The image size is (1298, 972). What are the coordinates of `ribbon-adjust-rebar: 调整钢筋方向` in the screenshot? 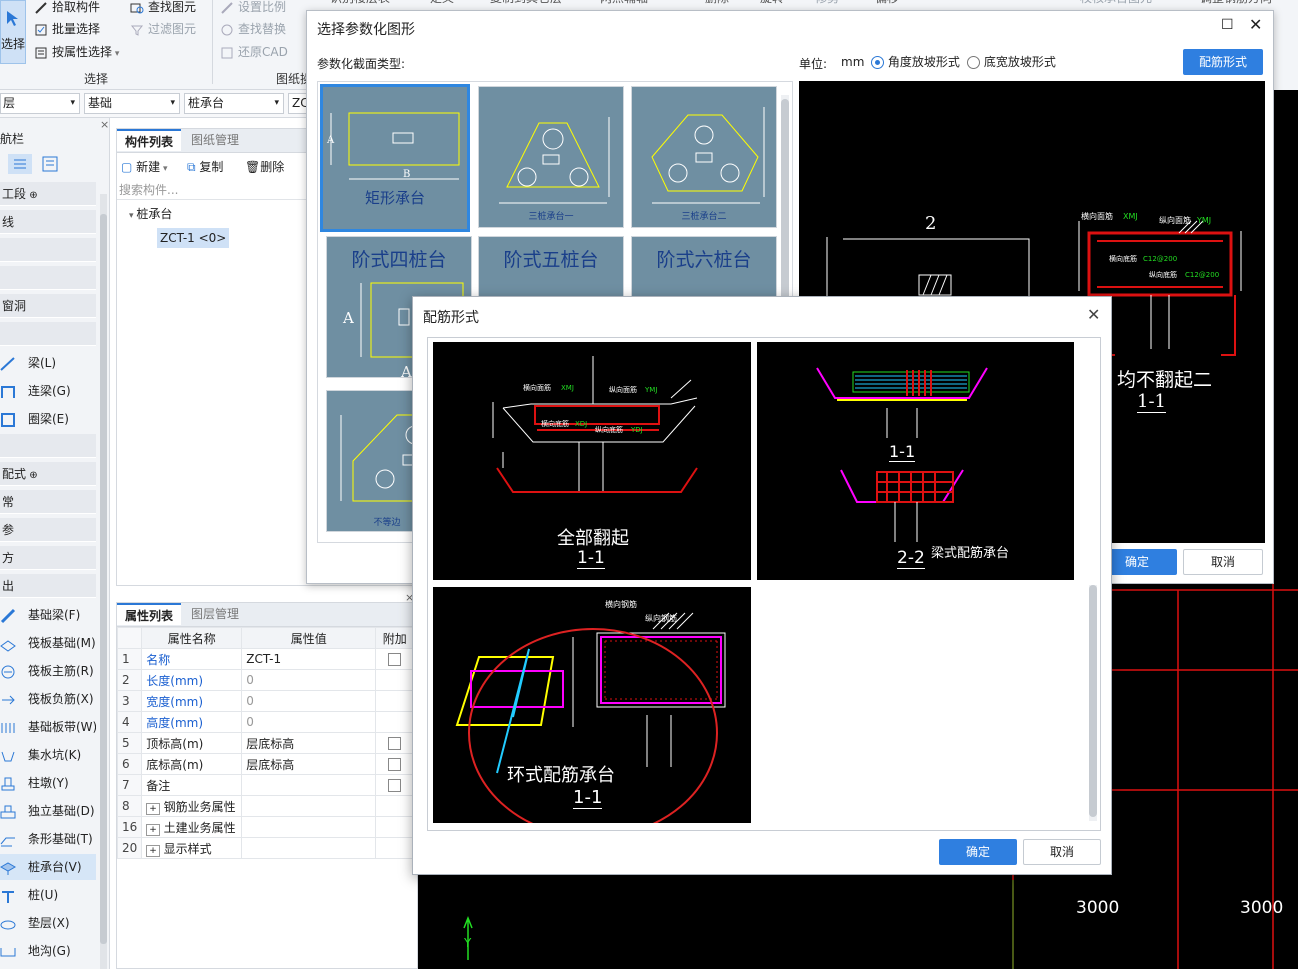 It's located at (1236, 4).